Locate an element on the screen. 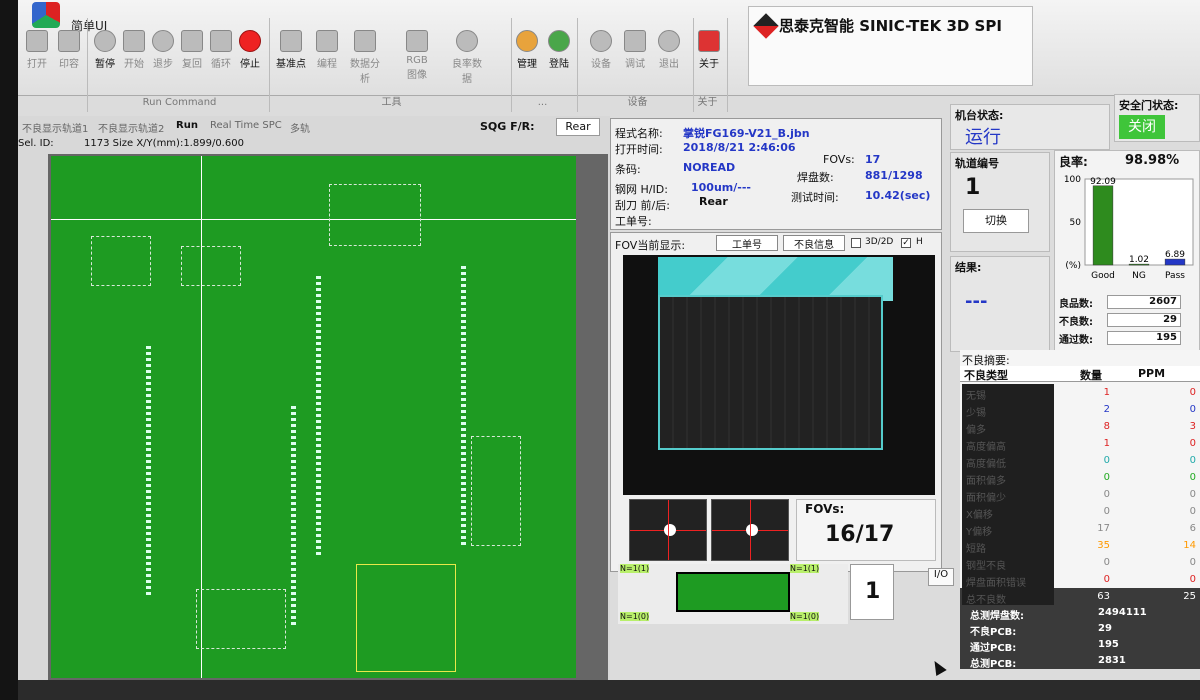 This screenshot has height=700, width=1200. chart-value-label: 6.89 is located at coordinates (1175, 255).